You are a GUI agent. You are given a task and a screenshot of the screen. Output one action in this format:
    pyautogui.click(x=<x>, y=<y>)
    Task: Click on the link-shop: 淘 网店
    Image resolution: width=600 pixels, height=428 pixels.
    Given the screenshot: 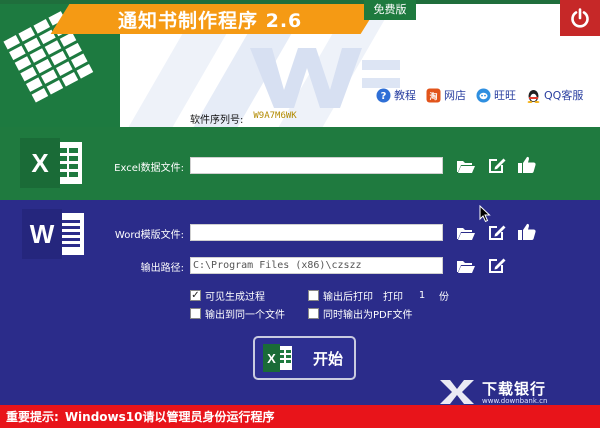 What is the action you would take?
    pyautogui.click(x=446, y=95)
    